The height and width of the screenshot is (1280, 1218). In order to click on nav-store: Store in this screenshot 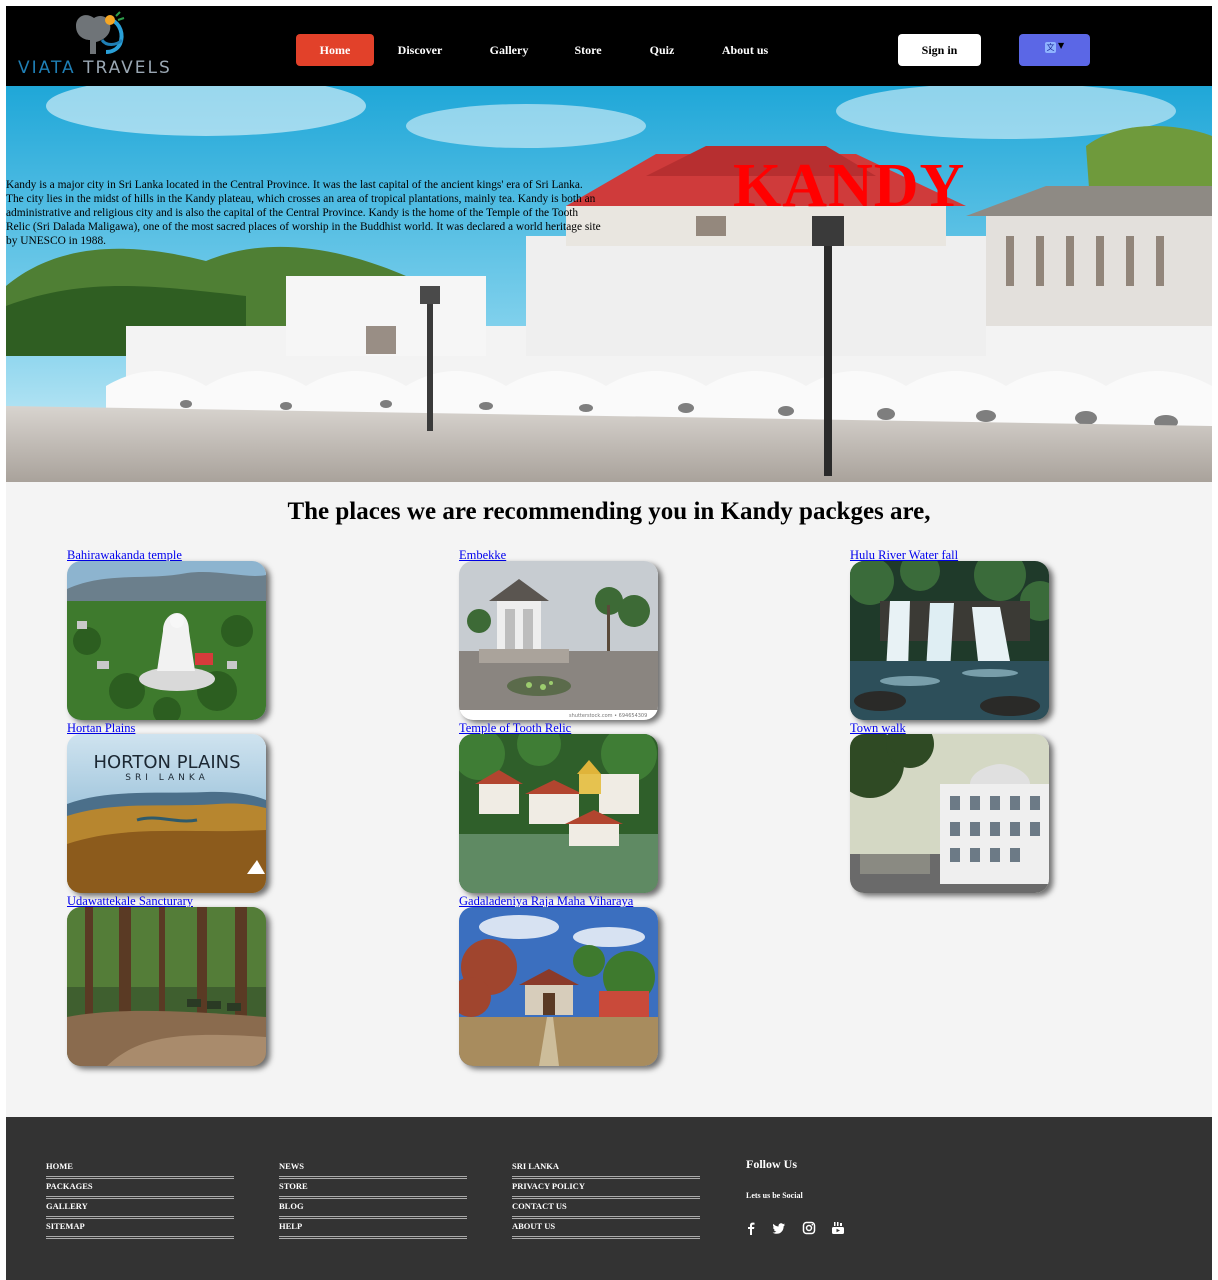, I will do `click(588, 50)`.